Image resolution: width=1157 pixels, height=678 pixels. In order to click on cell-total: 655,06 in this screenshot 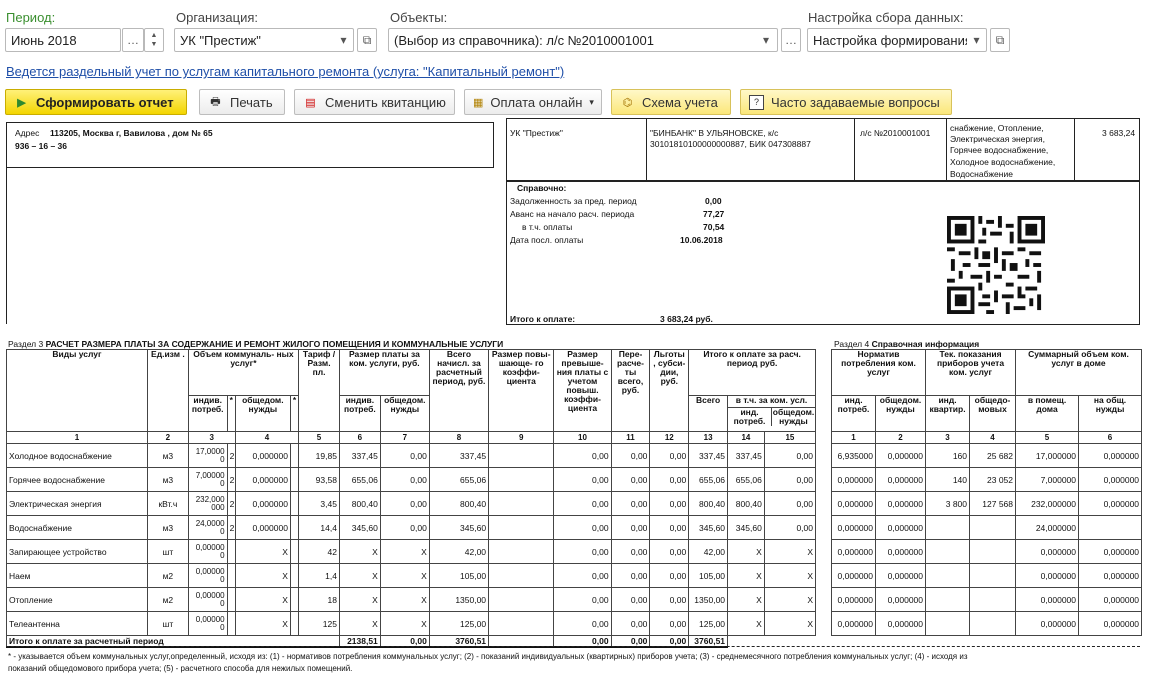, I will do `click(459, 479)`.